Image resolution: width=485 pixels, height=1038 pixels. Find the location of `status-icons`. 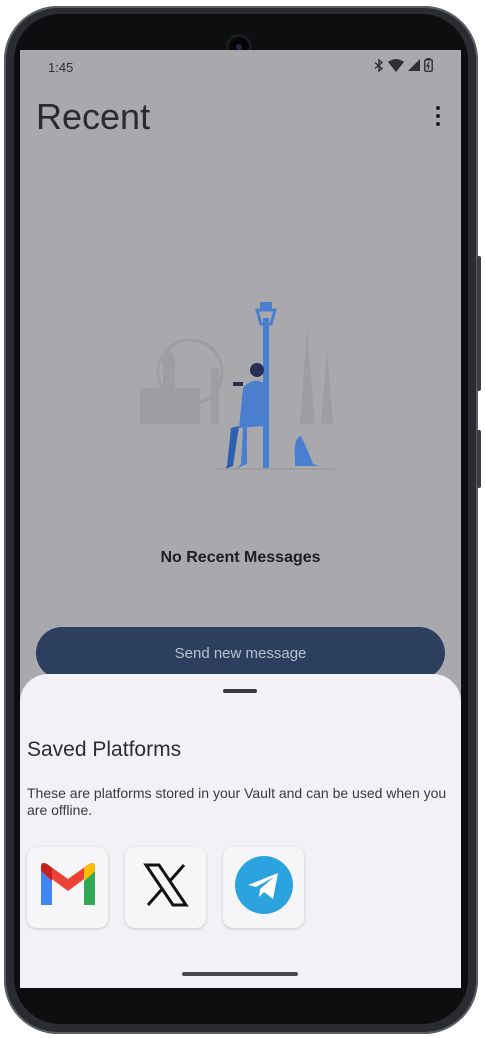

status-icons is located at coordinates (403, 66).